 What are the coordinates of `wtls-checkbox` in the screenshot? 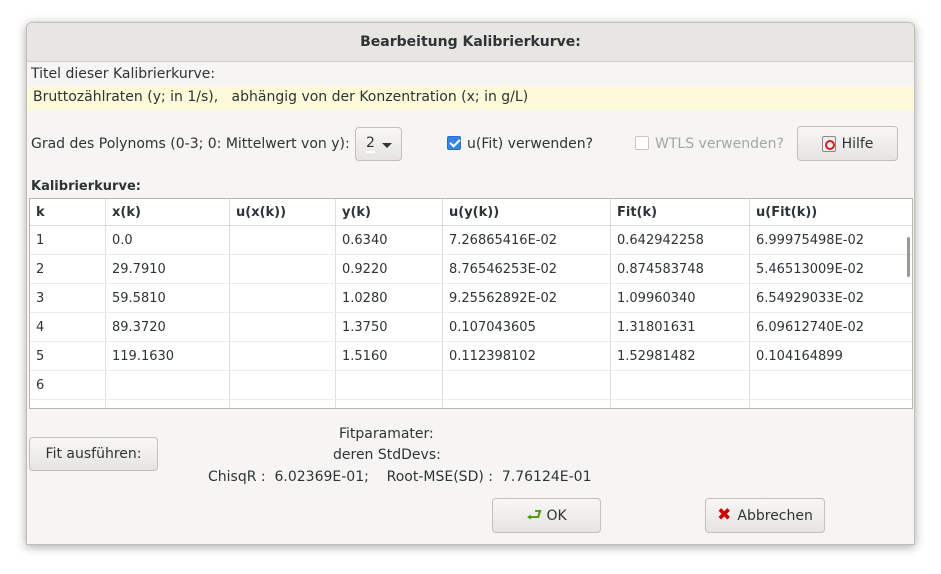 It's located at (642, 143).